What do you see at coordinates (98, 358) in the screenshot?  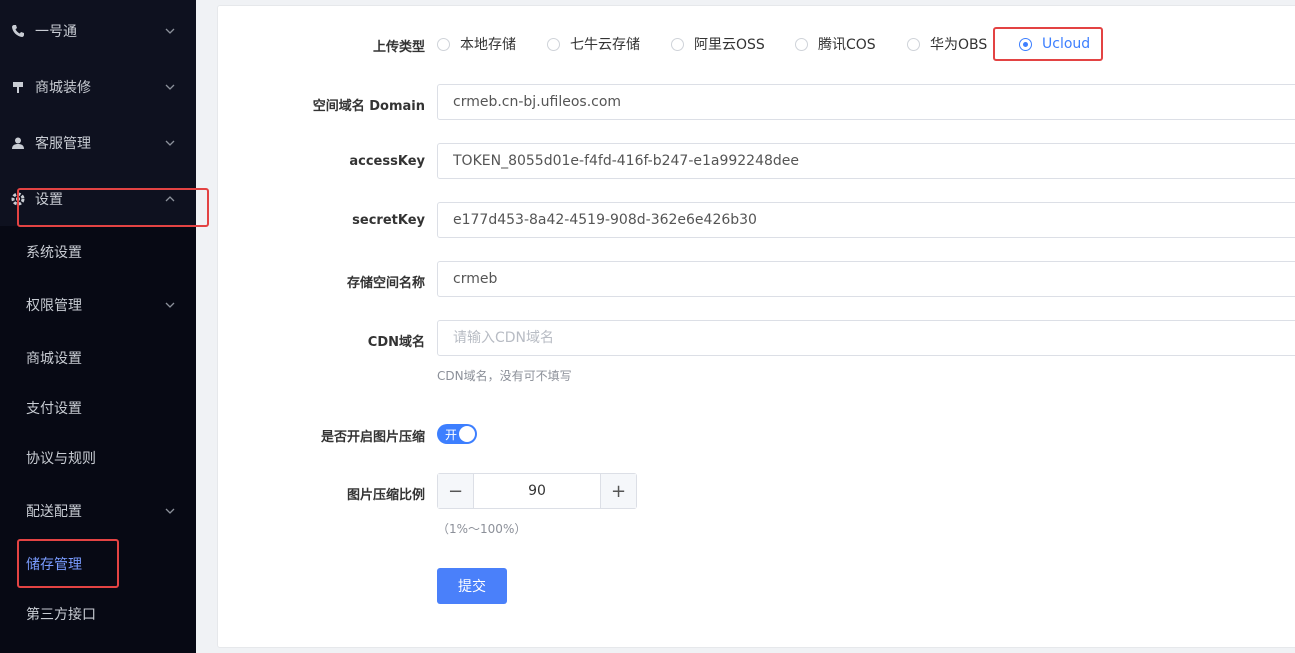 I see `submenu-item-mall-settings: 商城设置` at bounding box center [98, 358].